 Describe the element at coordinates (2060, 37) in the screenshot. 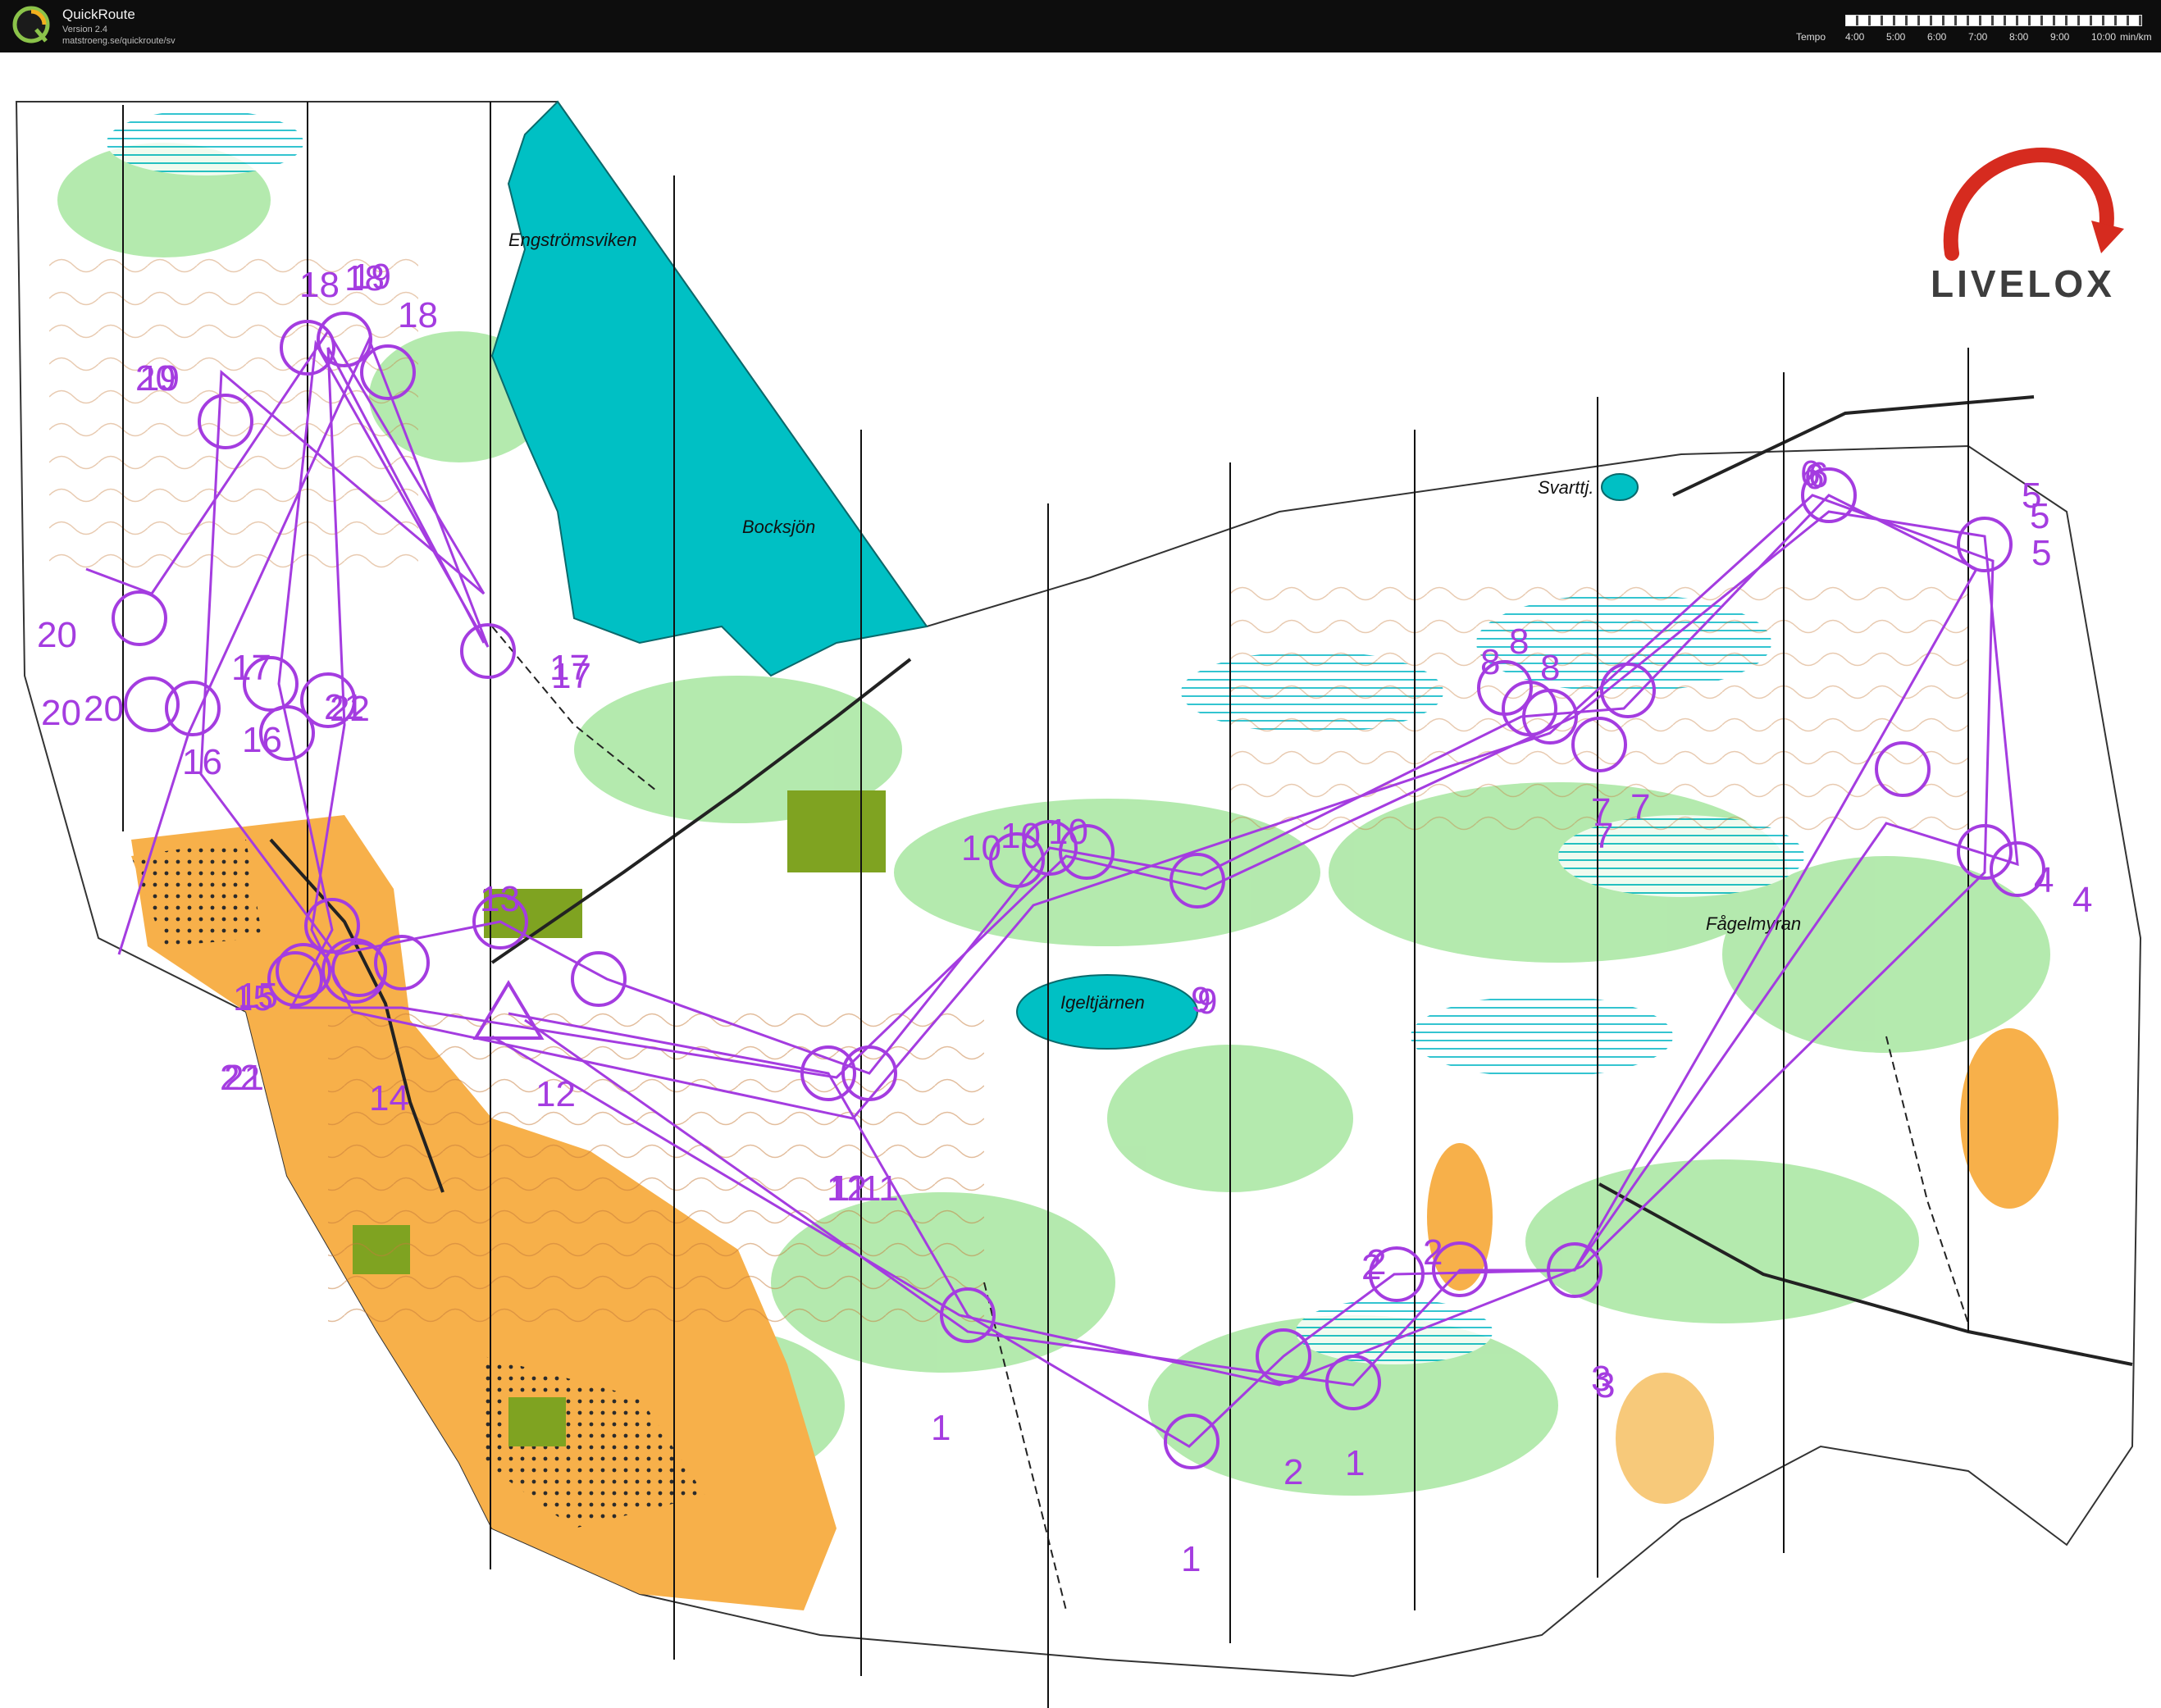

I see `tempo-tick: 9:00` at that location.